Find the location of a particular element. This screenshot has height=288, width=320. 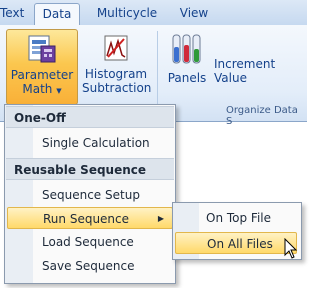

parameter-math-label-1: Parameter is located at coordinates (42, 75).